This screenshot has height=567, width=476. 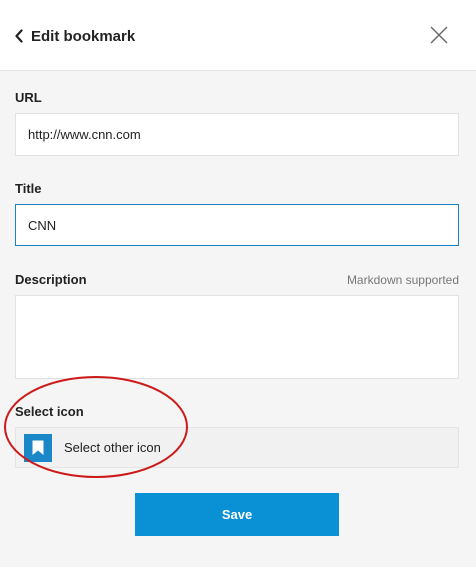 What do you see at coordinates (28, 97) in the screenshot?
I see `url-label: URL` at bounding box center [28, 97].